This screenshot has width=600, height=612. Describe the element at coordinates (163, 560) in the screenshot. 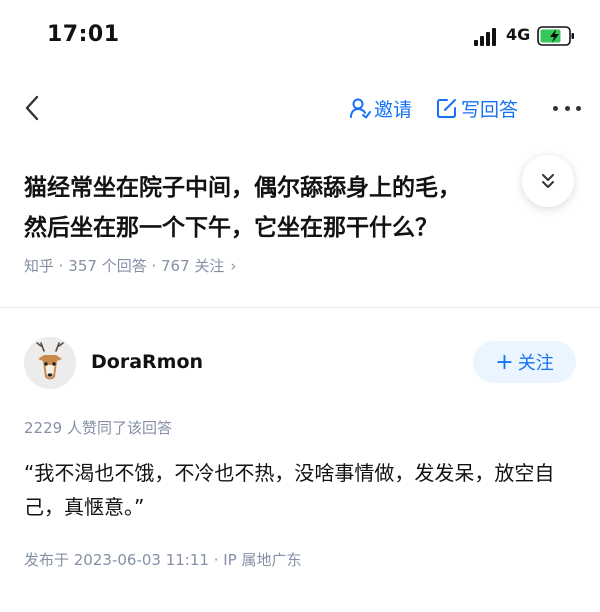

I see `published-info: 发布于 2023-06-03 11:11 · IP 属地广东` at that location.